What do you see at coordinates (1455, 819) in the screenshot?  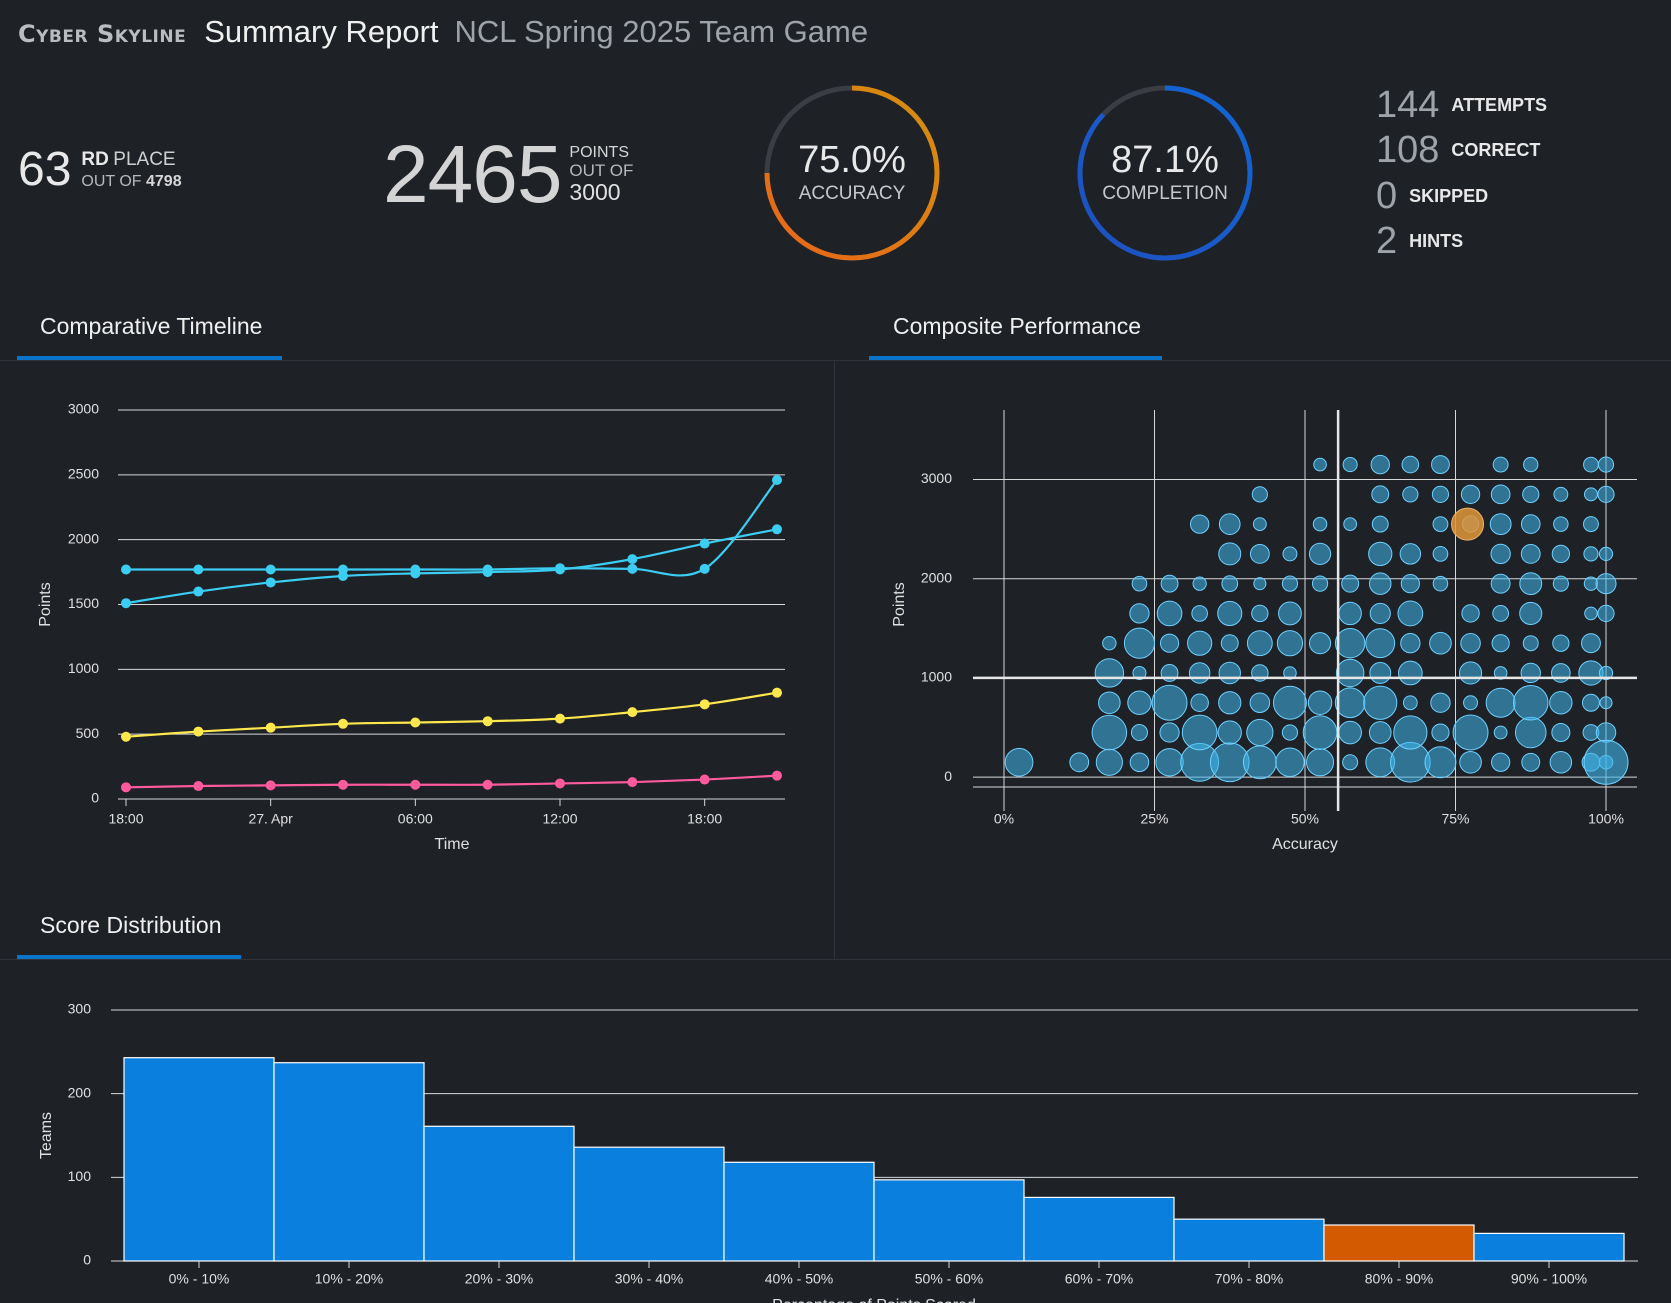 I see `x-tick-label: 75%` at bounding box center [1455, 819].